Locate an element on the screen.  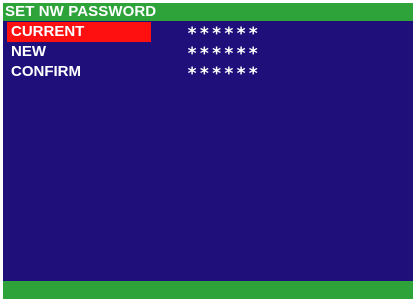
footer-bar is located at coordinates (208, 290).